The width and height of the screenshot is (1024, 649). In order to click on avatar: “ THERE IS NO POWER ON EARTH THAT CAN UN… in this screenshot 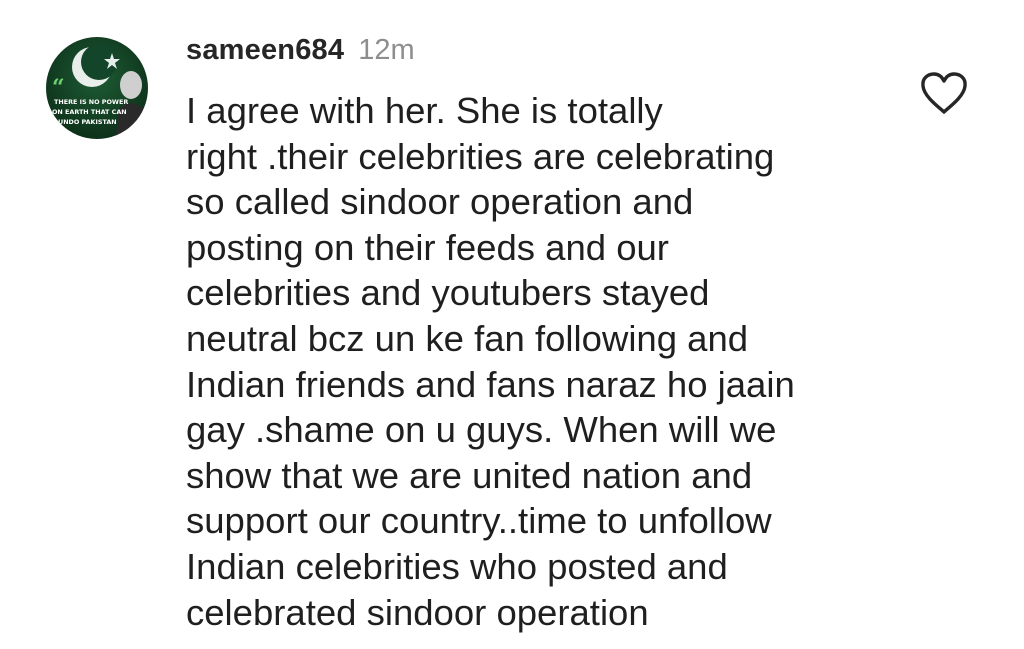, I will do `click(97, 88)`.